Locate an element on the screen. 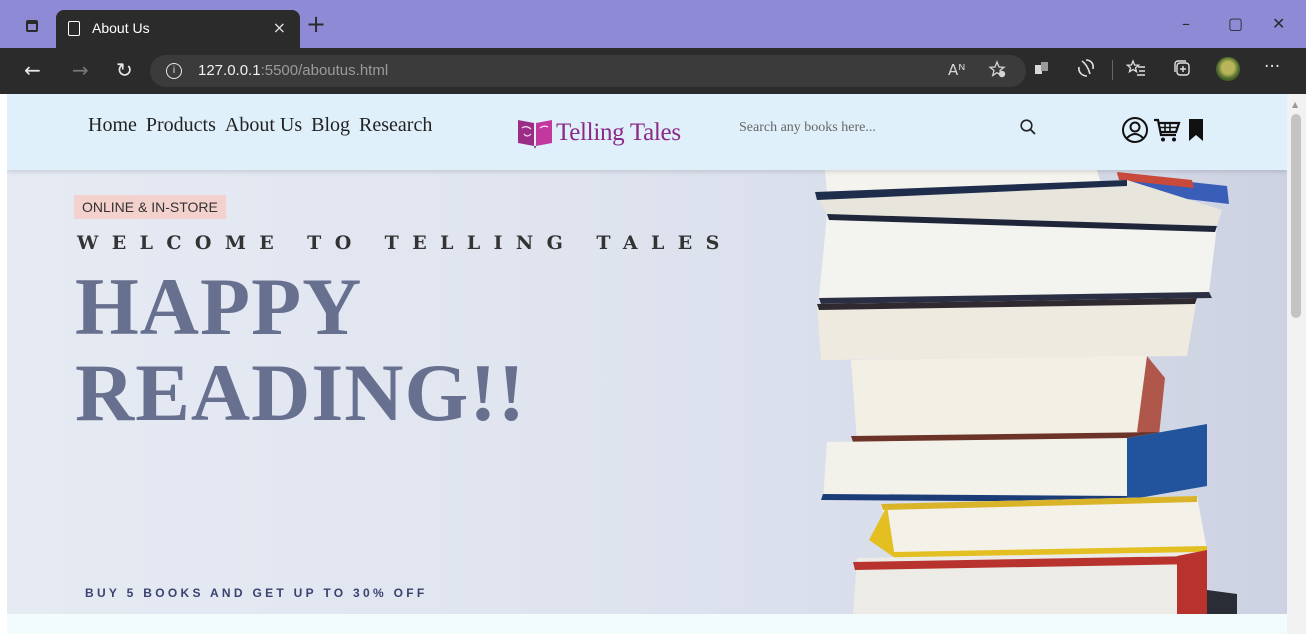 This screenshot has height=634, width=1306. extensions-icon is located at coordinates (1042, 70).